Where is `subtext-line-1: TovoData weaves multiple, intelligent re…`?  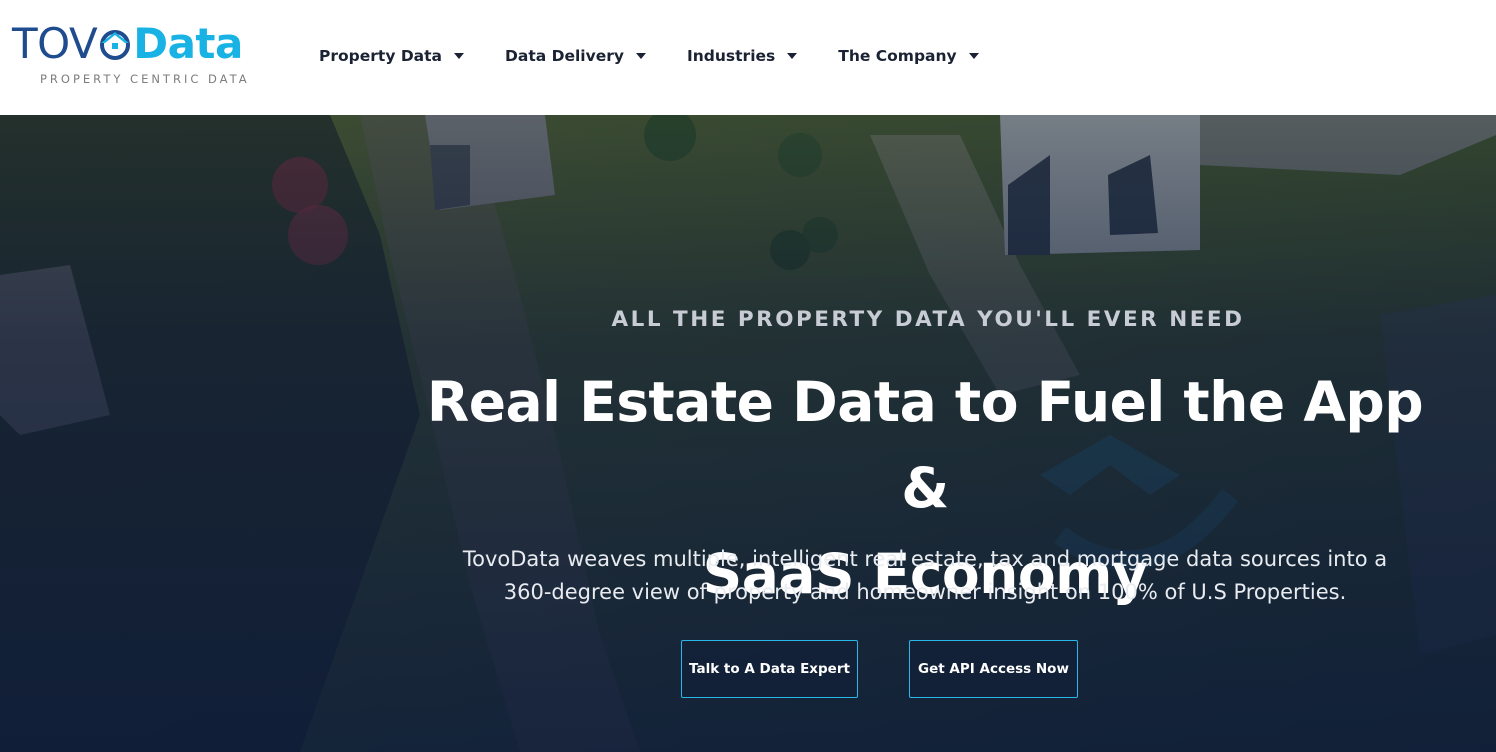
subtext-line-1: TovoData weaves multiple, intelligent re… is located at coordinates (925, 559).